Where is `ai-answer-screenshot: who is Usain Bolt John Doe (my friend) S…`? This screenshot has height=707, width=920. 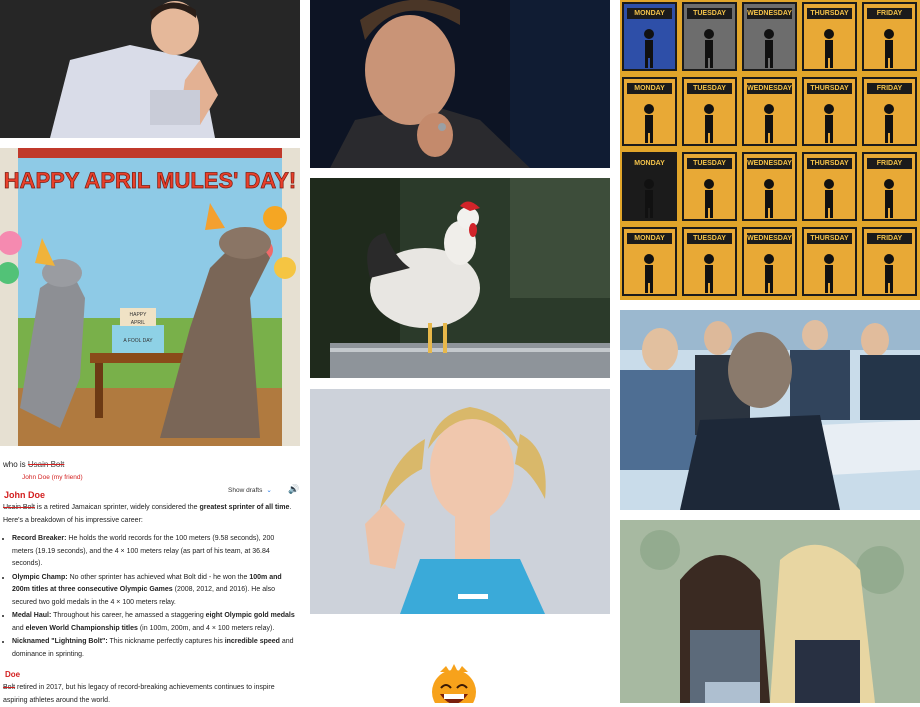
ai-answer-screenshot: who is Usain Bolt John Doe (my friend) S… is located at coordinates (150, 577).